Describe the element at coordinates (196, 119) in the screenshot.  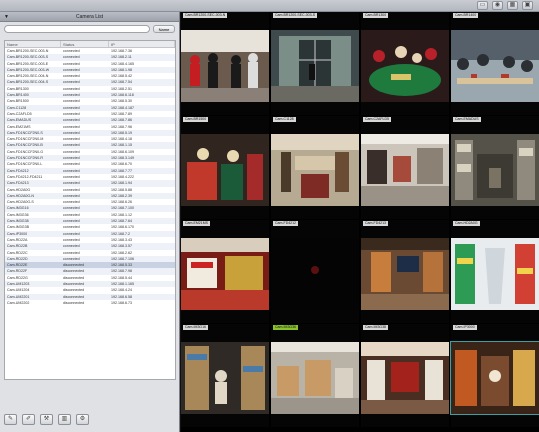
I see `camera-tile-label: Cam-BR1500` at that location.